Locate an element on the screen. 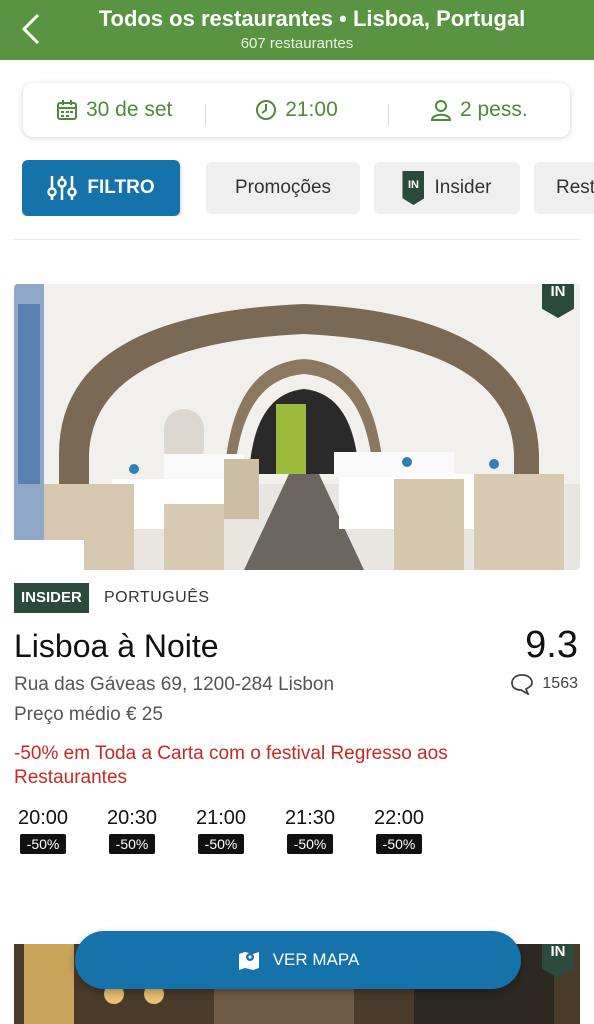 This screenshot has height=1024, width=594. filter-chips: FILTRO Promoções IN Insider Rest is located at coordinates (308, 188).